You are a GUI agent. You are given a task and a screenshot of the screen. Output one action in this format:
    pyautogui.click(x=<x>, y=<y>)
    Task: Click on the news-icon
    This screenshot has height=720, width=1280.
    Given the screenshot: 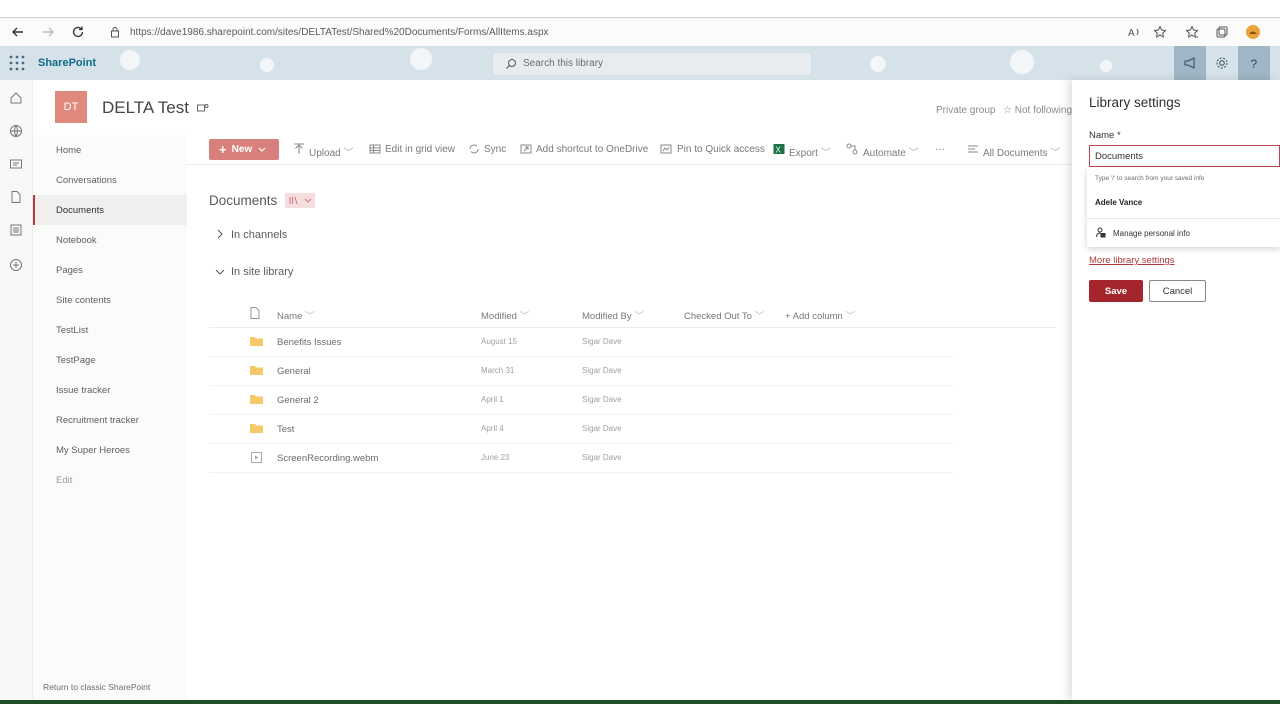 What is the action you would take?
    pyautogui.click(x=16, y=164)
    